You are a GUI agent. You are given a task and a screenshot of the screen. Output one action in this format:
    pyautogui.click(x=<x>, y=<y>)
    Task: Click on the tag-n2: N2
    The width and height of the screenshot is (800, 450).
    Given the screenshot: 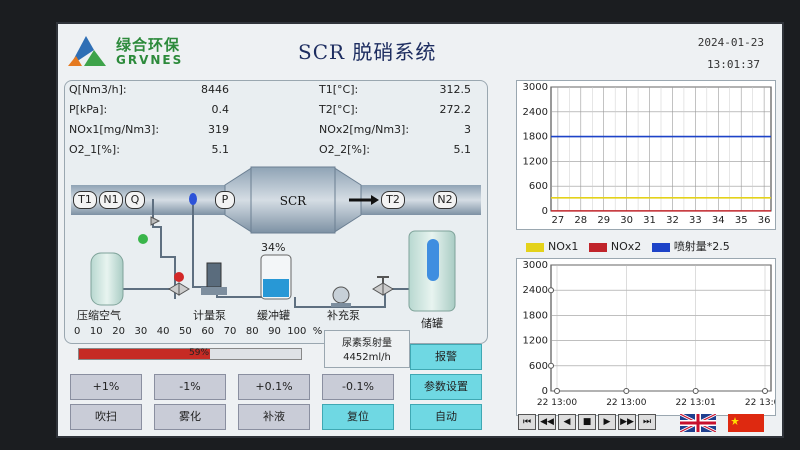 What is the action you would take?
    pyautogui.click(x=445, y=200)
    